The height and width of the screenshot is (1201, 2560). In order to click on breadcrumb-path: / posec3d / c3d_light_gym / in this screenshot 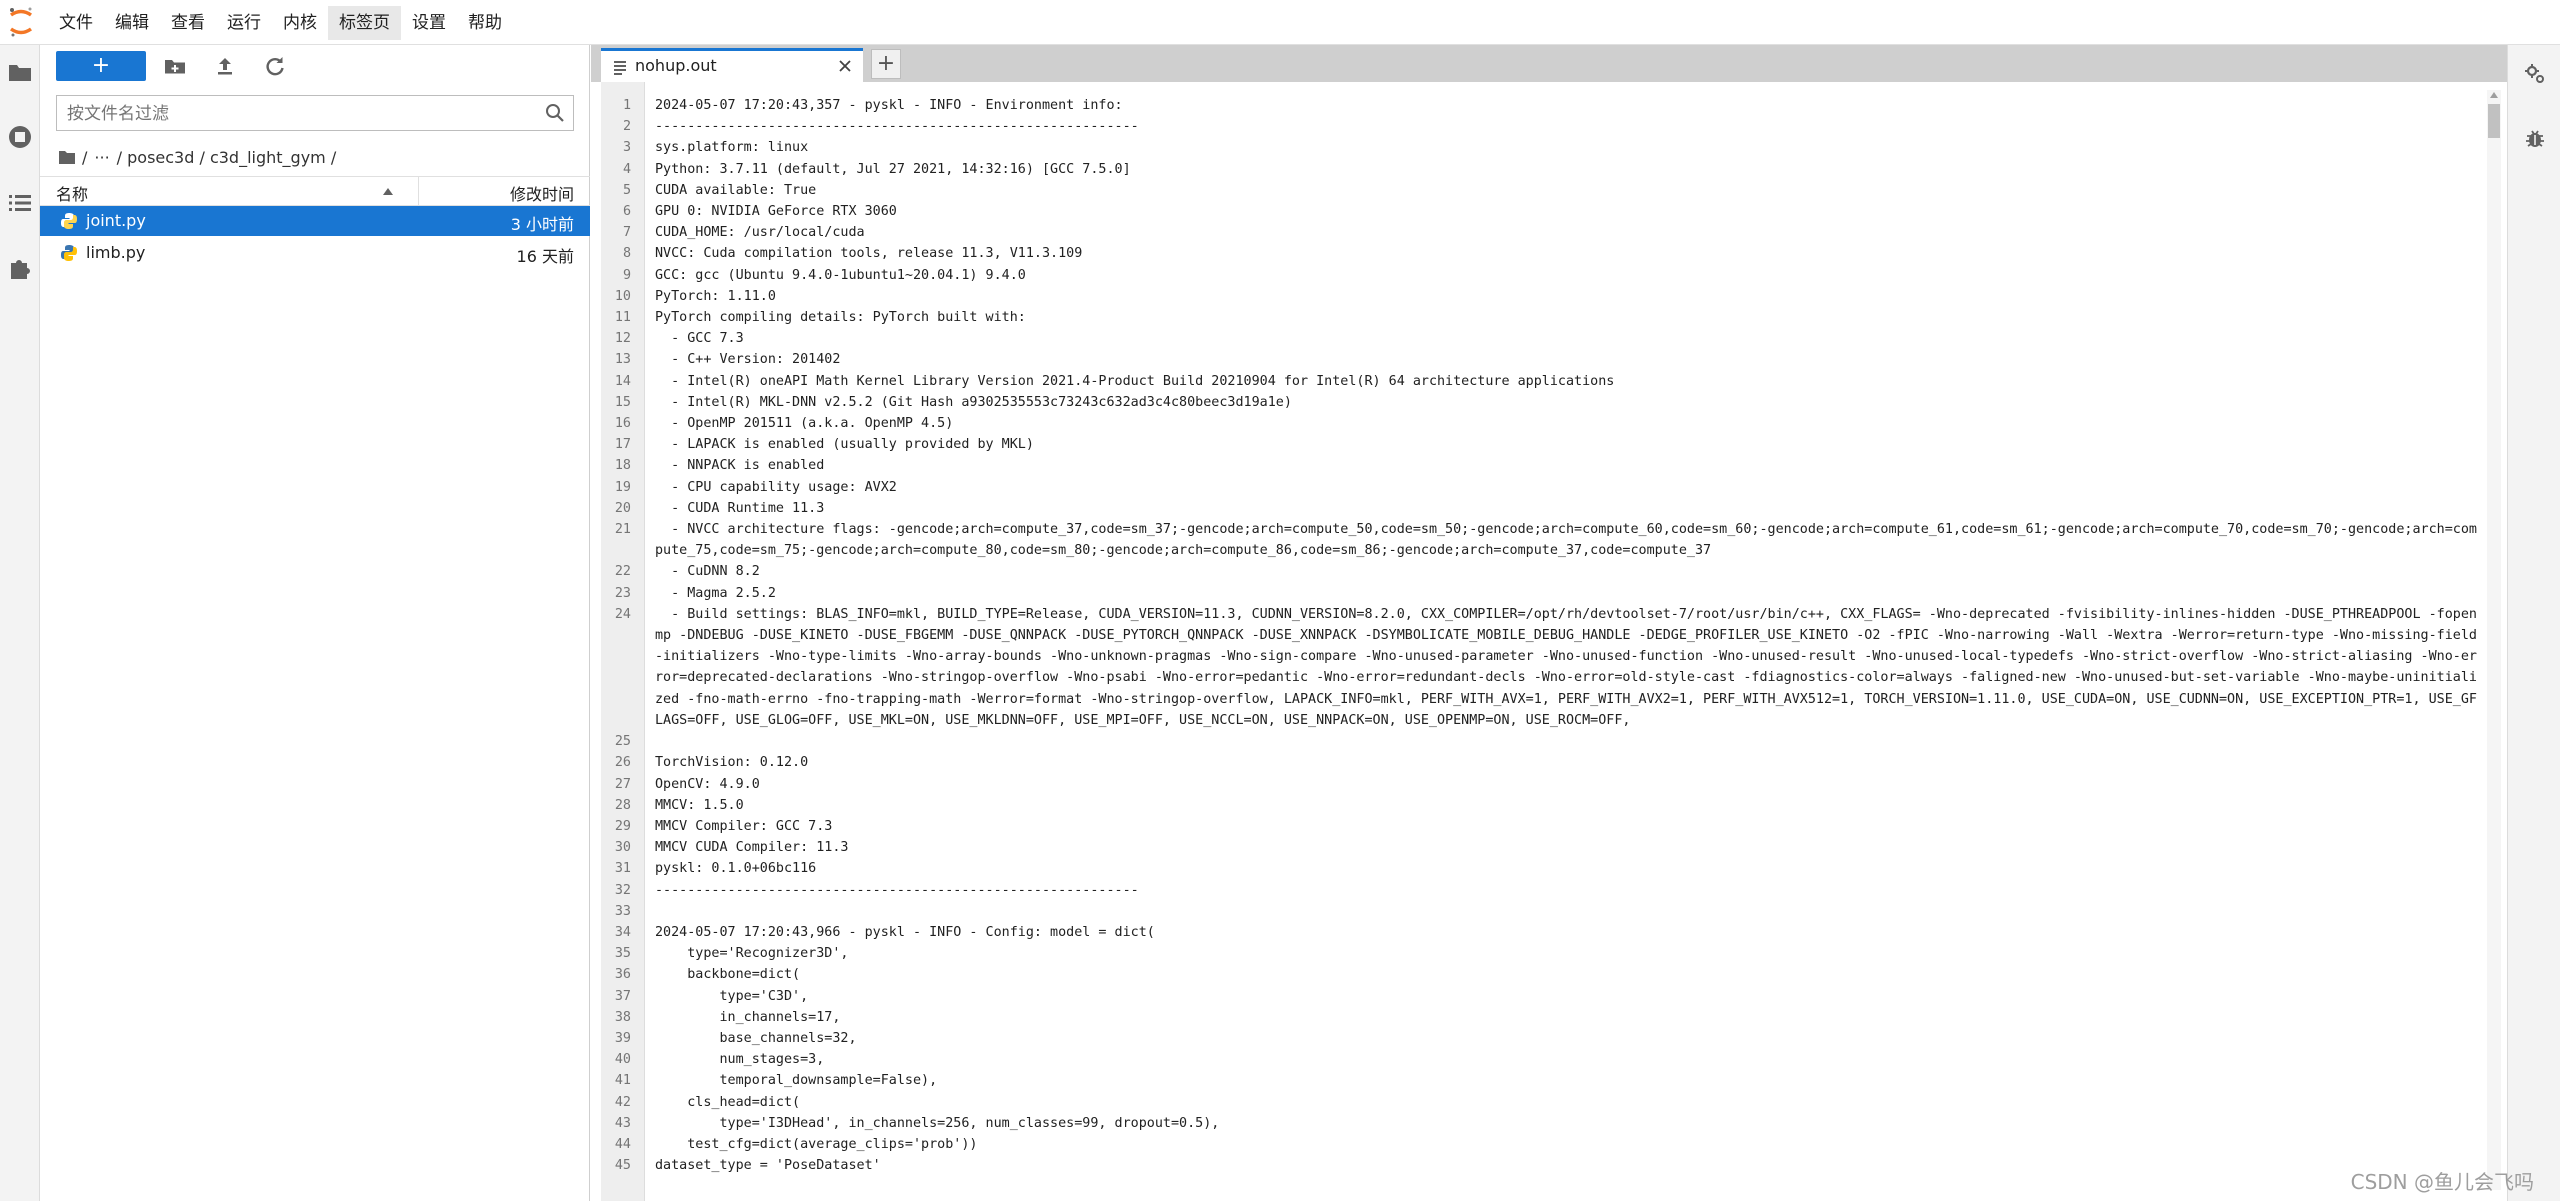, I will do `click(227, 157)`.